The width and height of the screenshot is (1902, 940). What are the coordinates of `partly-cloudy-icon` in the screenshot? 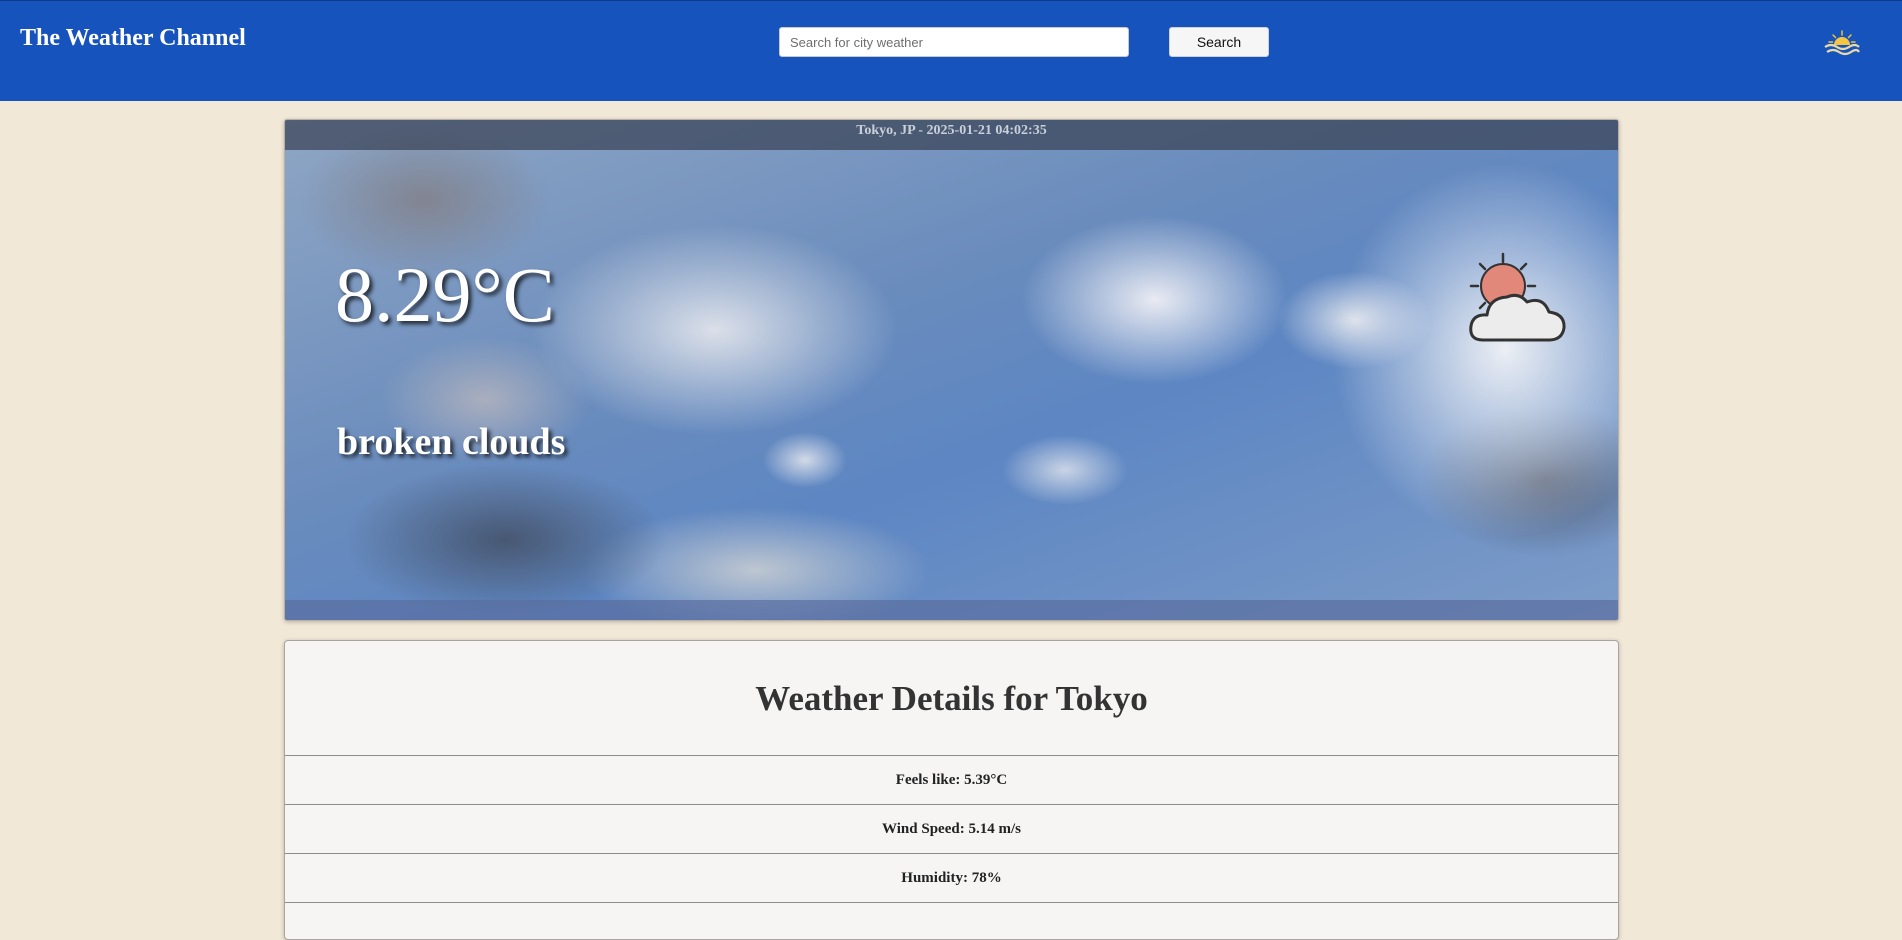 It's located at (1517, 297).